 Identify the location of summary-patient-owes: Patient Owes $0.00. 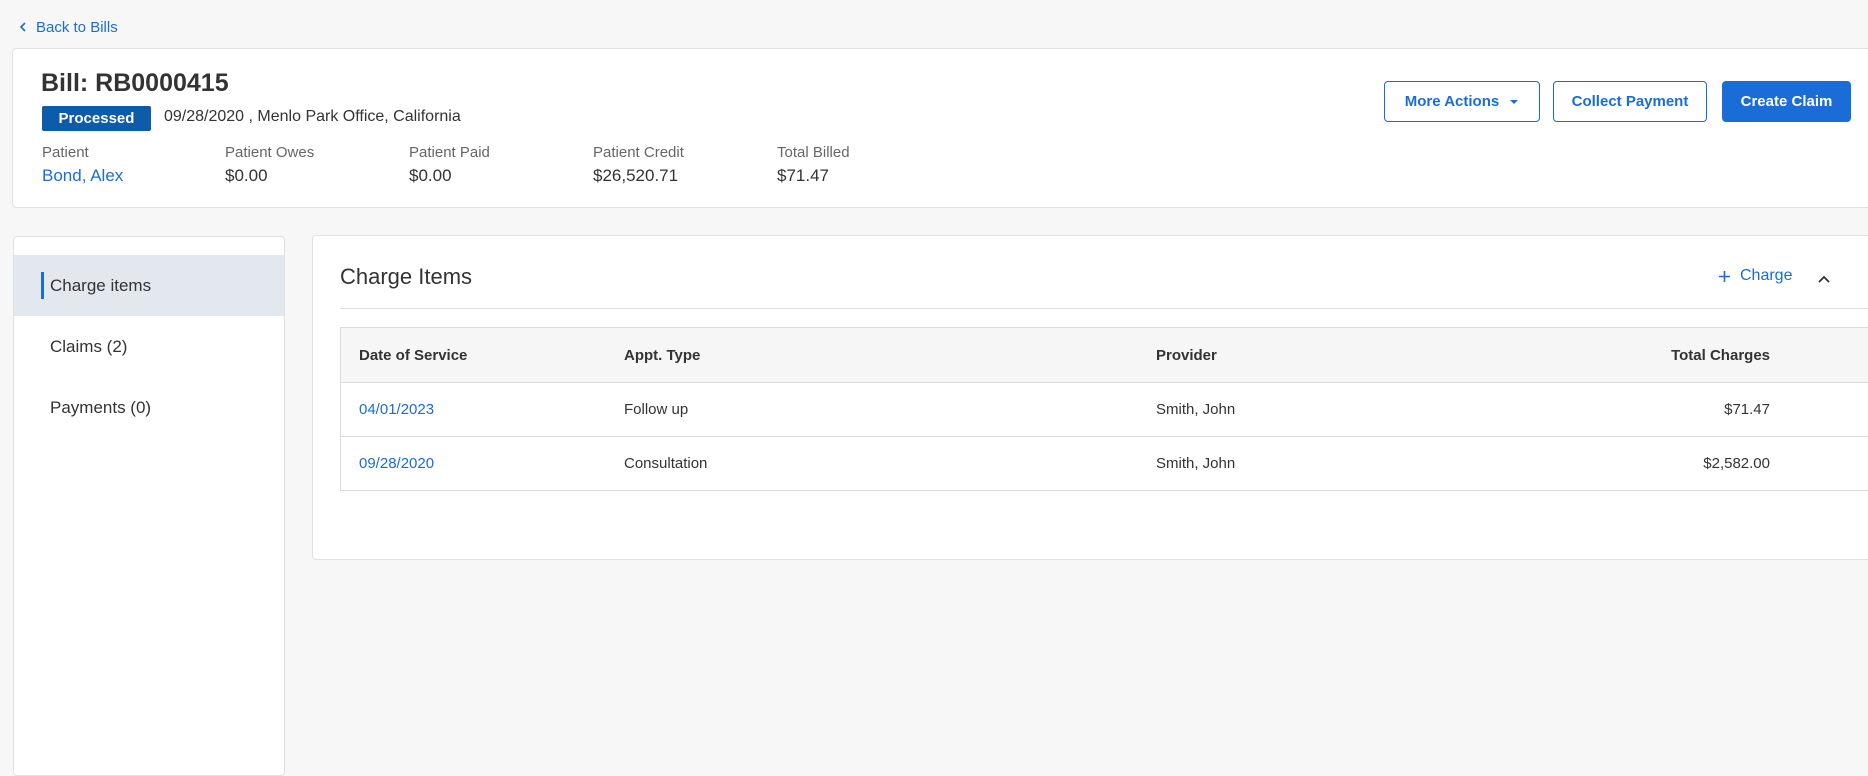
(315, 165).